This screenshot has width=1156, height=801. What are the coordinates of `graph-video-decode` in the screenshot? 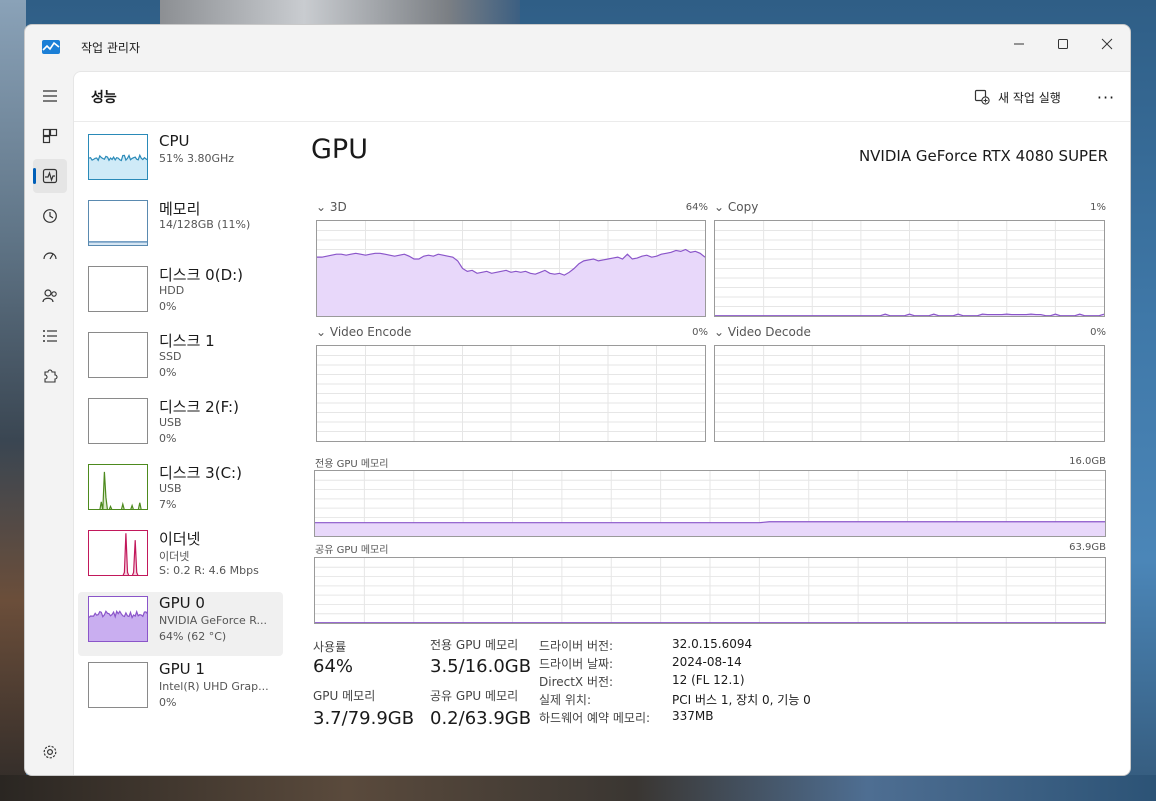 It's located at (909, 393).